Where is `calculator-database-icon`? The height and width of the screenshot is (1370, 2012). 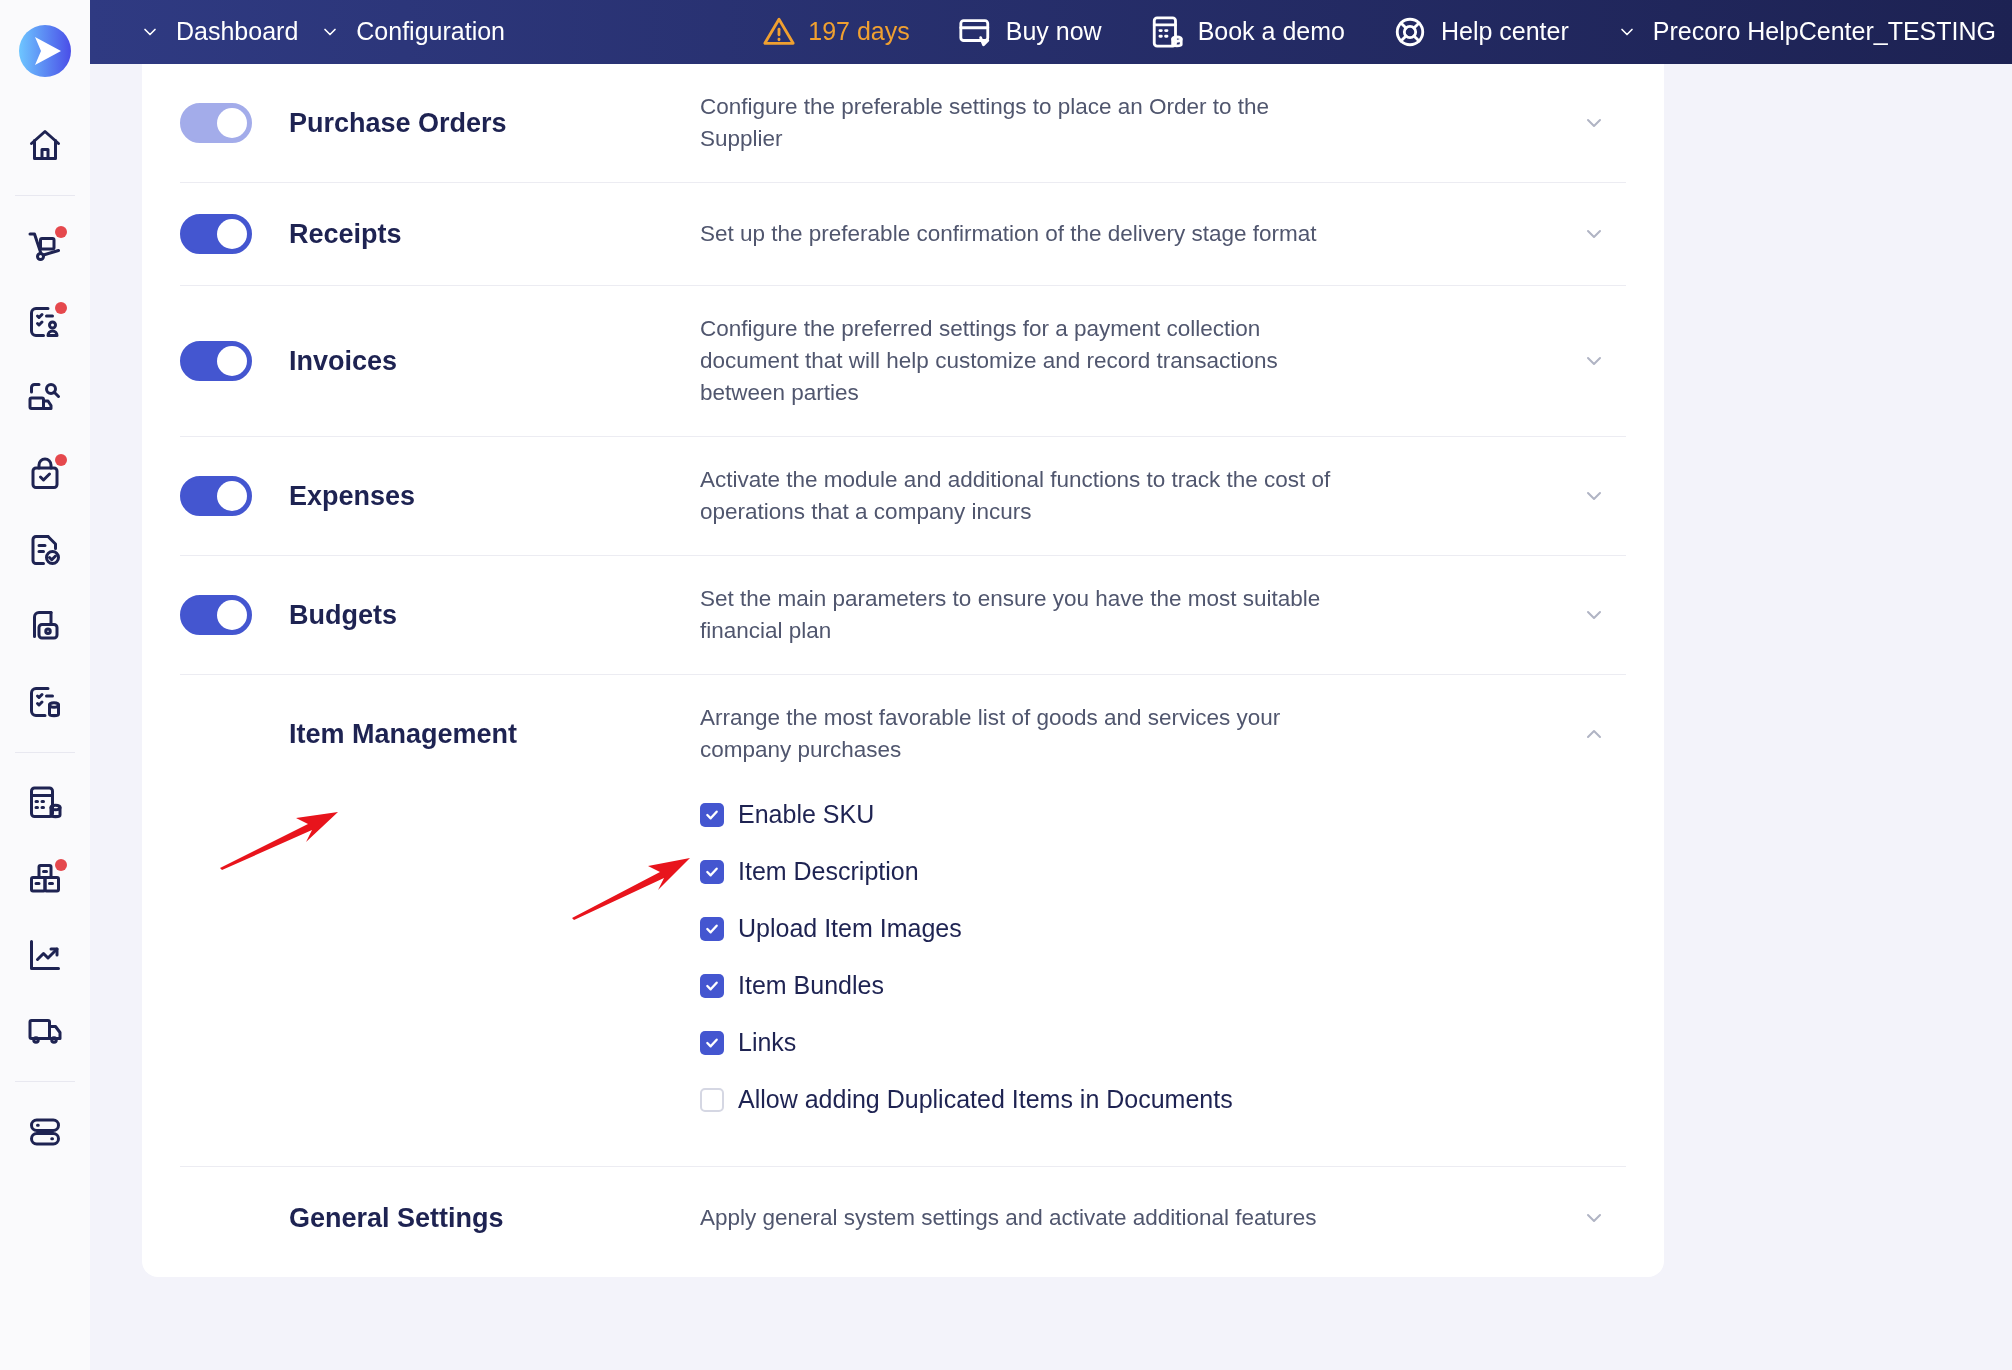 calculator-database-icon is located at coordinates (45, 803).